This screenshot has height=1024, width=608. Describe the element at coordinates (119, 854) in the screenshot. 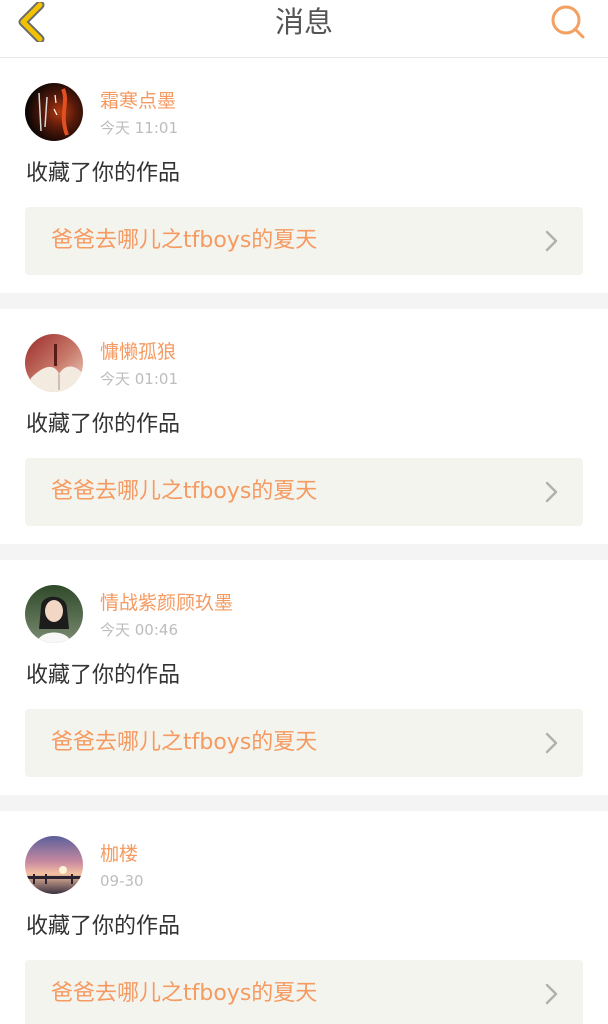

I see `username: 枷楼` at that location.